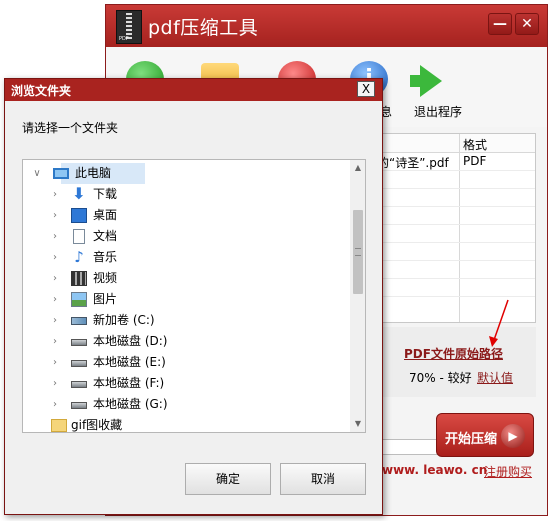 The image size is (551, 521). Describe the element at coordinates (323, 479) in the screenshot. I see `cancel-button: 取消` at that location.